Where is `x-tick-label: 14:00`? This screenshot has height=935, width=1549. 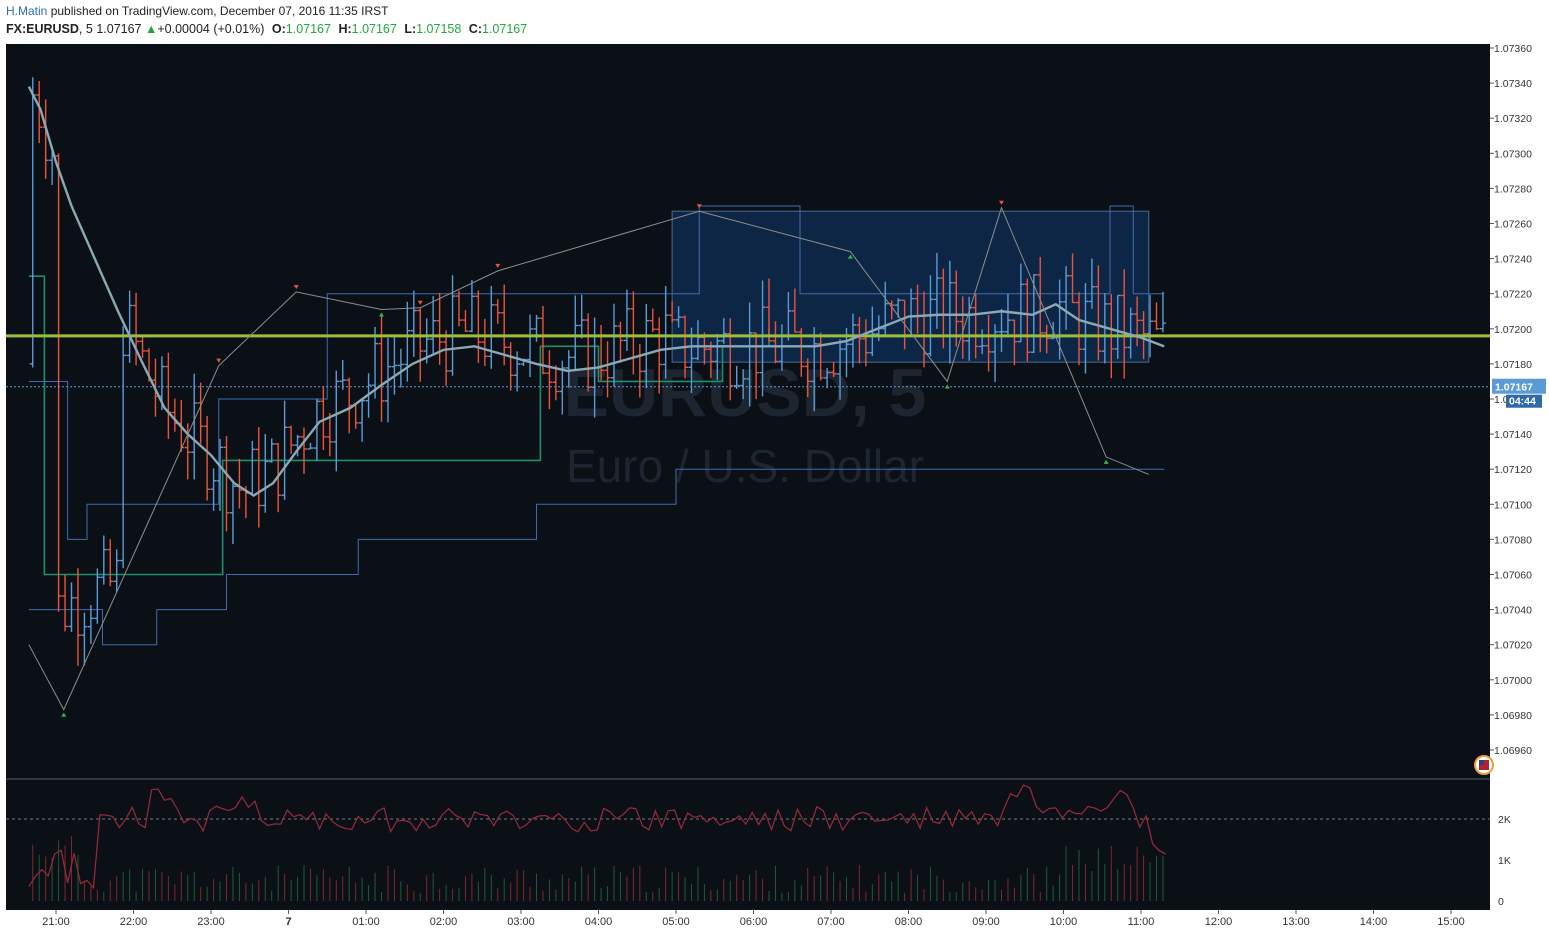 x-tick-label: 14:00 is located at coordinates (1374, 922).